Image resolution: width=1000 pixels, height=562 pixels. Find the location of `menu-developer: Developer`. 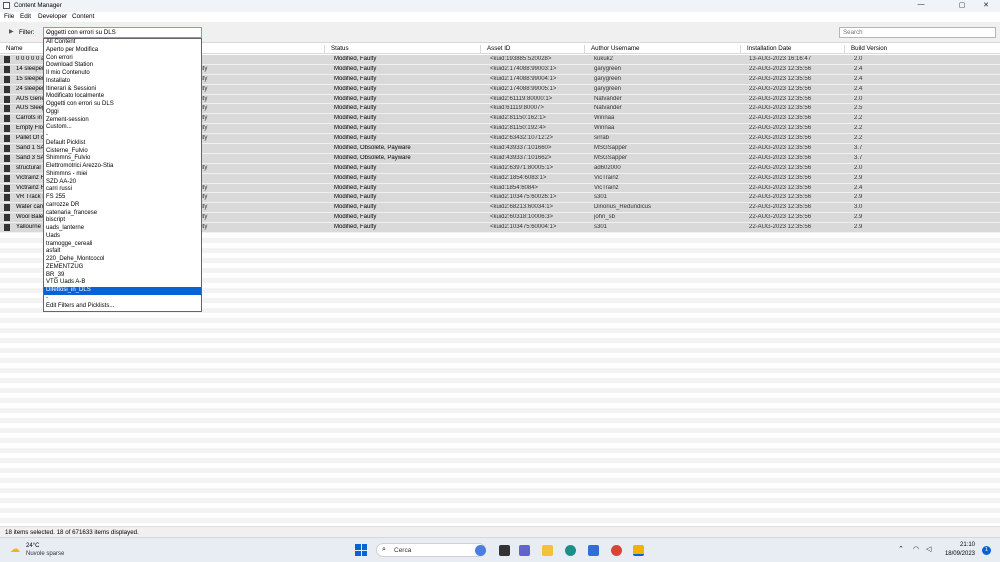

menu-developer: Developer is located at coordinates (52, 16).